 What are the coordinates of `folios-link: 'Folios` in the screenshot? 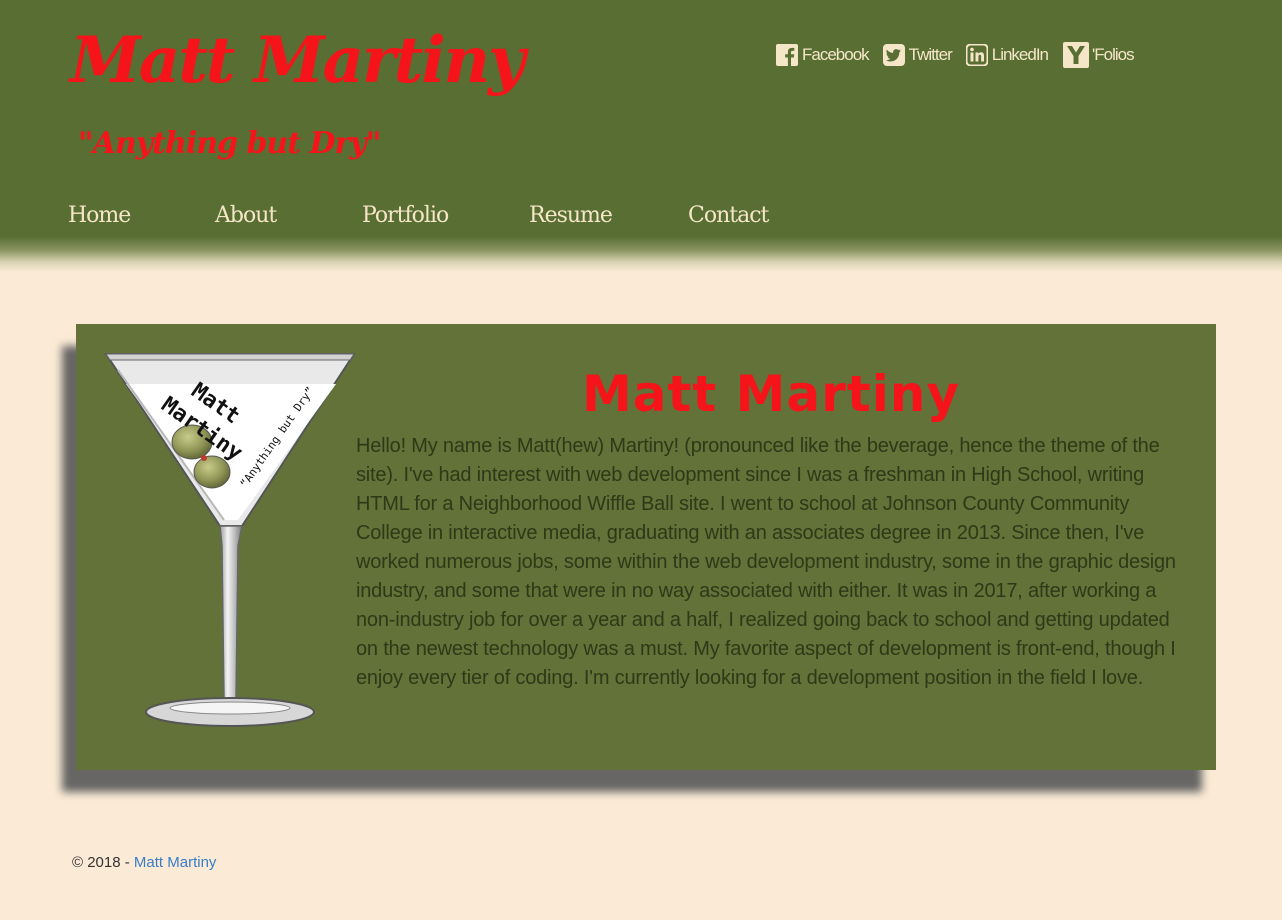 It's located at (1098, 55).